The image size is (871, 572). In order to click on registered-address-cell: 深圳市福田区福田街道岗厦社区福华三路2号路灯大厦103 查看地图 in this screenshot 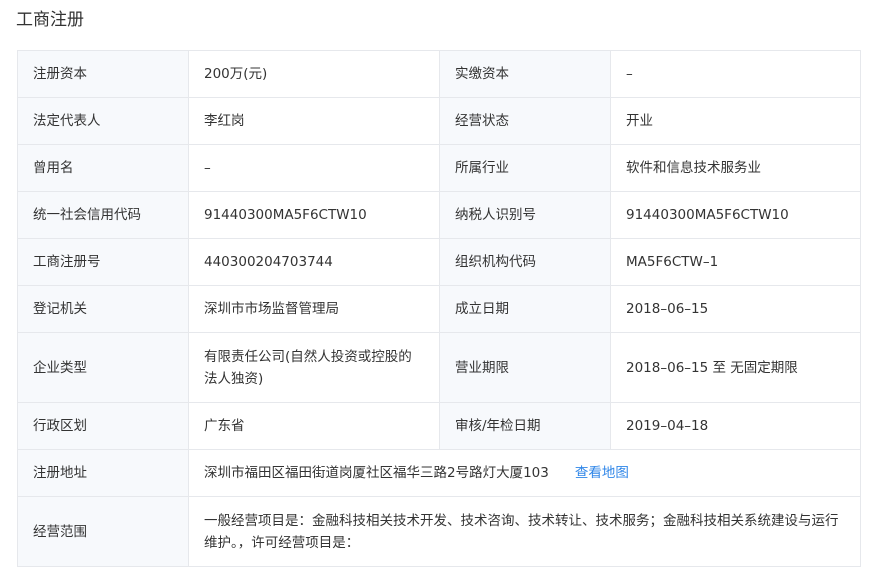, I will do `click(524, 473)`.